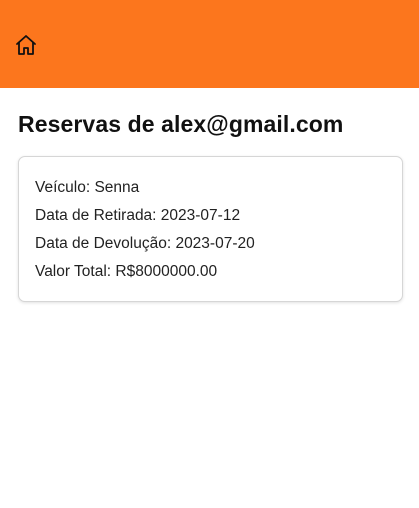  What do you see at coordinates (87, 187) in the screenshot?
I see `vehicle-text: Veículo: Senna` at bounding box center [87, 187].